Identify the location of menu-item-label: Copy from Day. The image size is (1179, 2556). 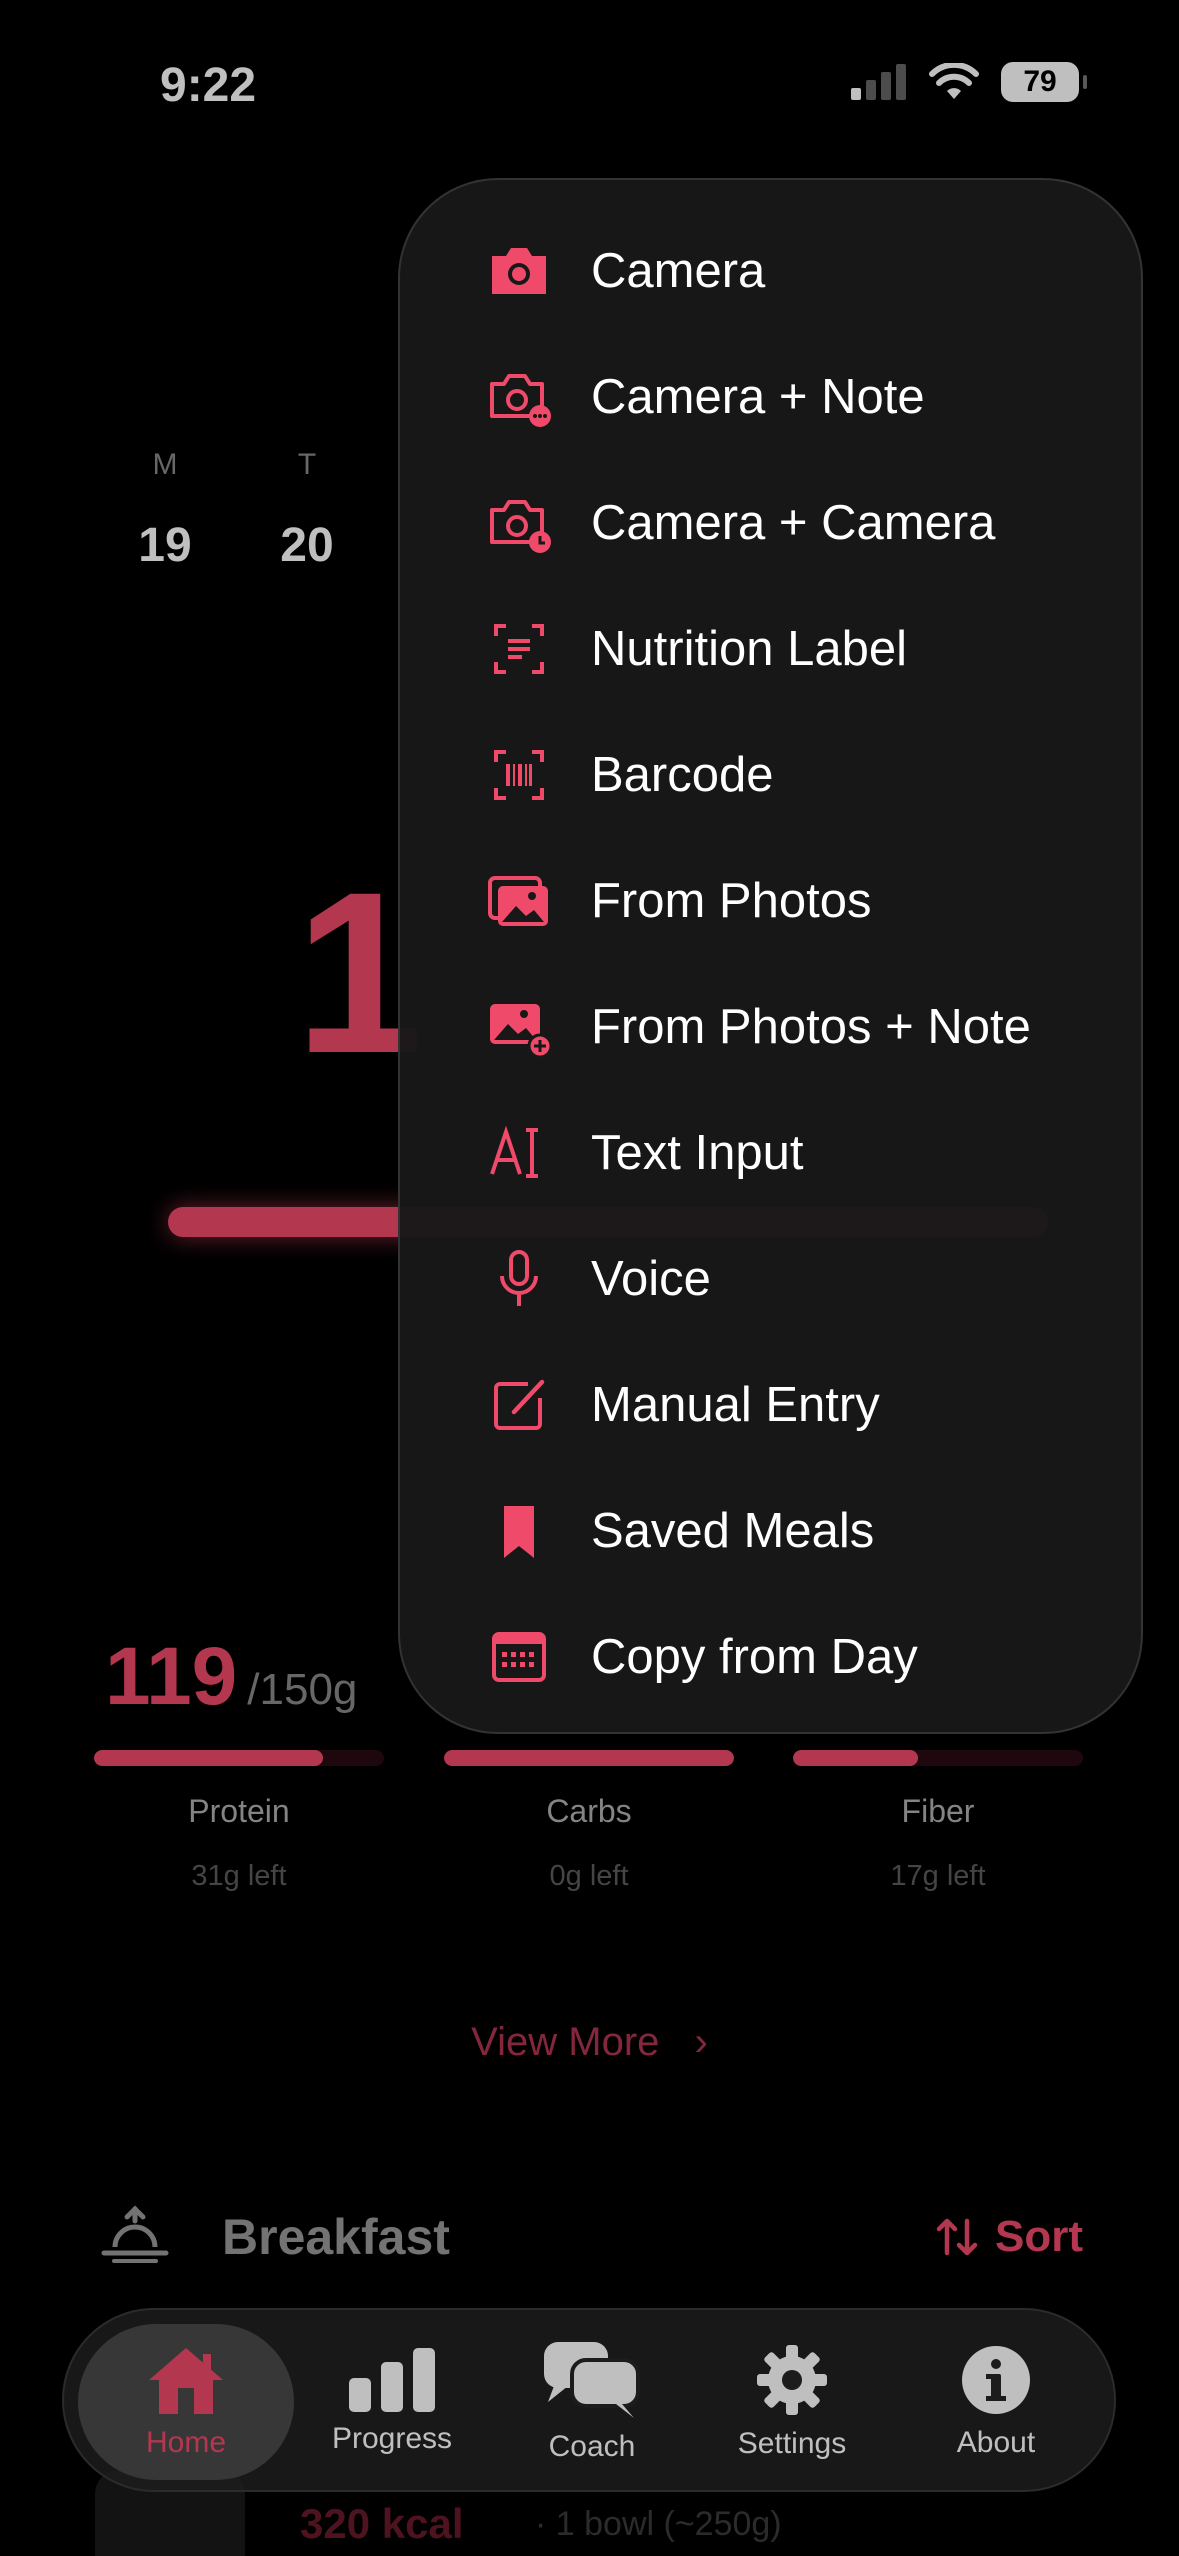
(754, 1657).